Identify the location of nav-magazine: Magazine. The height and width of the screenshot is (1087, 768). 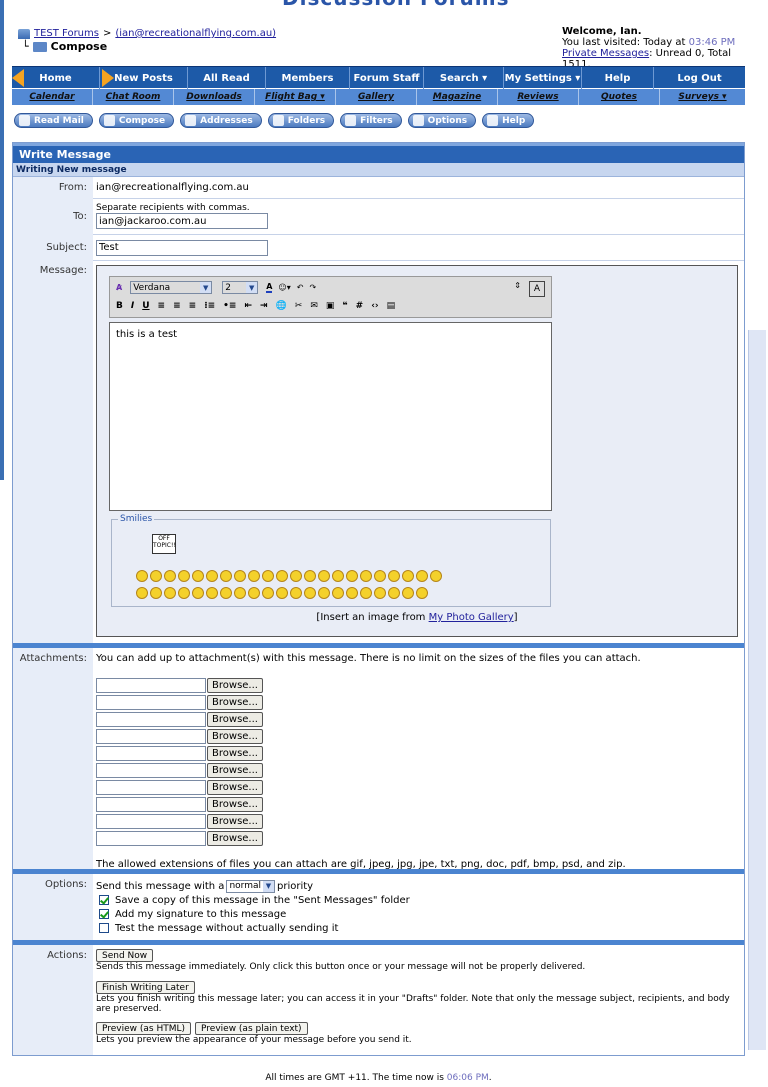
(457, 97).